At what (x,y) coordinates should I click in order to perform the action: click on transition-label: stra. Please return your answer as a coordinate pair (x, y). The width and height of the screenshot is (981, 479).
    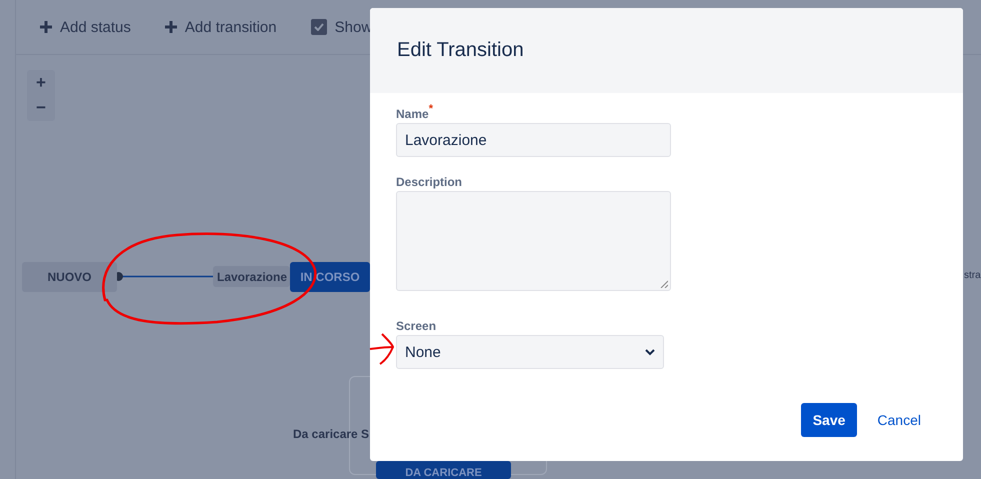
    Looking at the image, I should click on (972, 275).